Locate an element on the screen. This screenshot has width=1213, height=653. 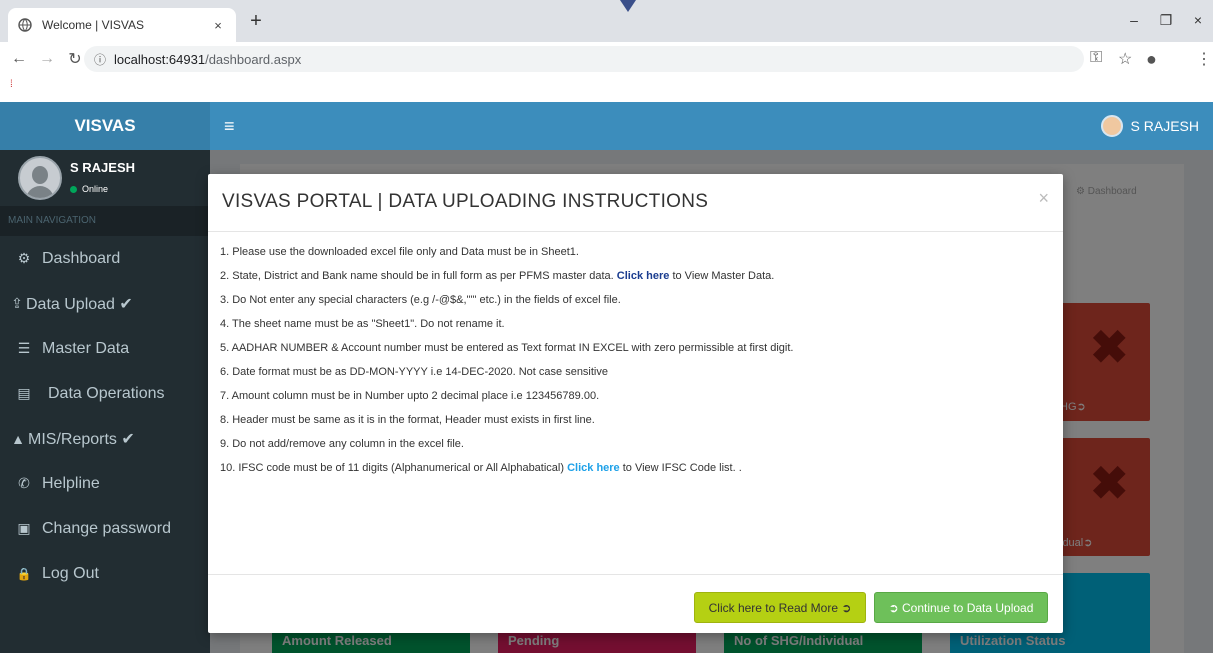
menu-toggle-icon: ≡ is located at coordinates (229, 126).